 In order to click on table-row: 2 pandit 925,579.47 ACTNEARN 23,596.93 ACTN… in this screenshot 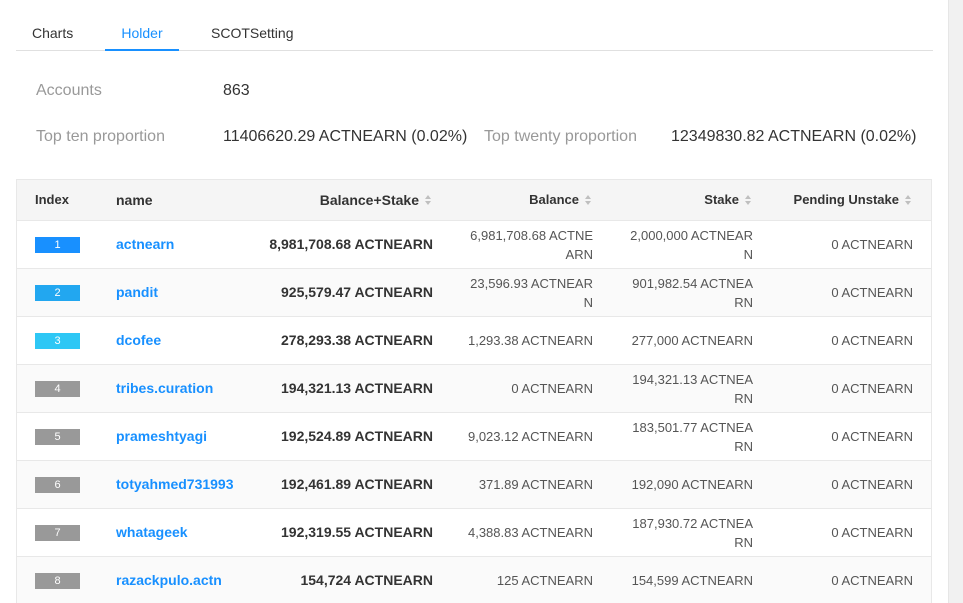, I will do `click(474, 293)`.